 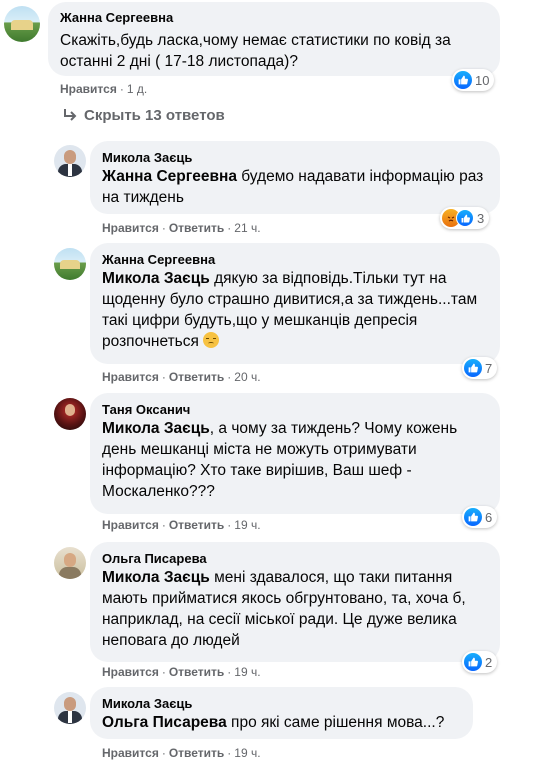 I want to click on reaction-summary: 7, so click(x=480, y=368).